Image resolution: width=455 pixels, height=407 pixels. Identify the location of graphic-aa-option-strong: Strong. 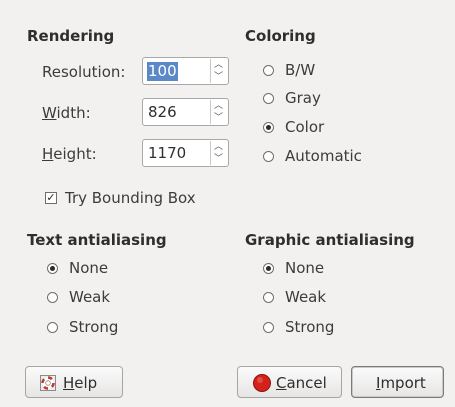
(313, 329).